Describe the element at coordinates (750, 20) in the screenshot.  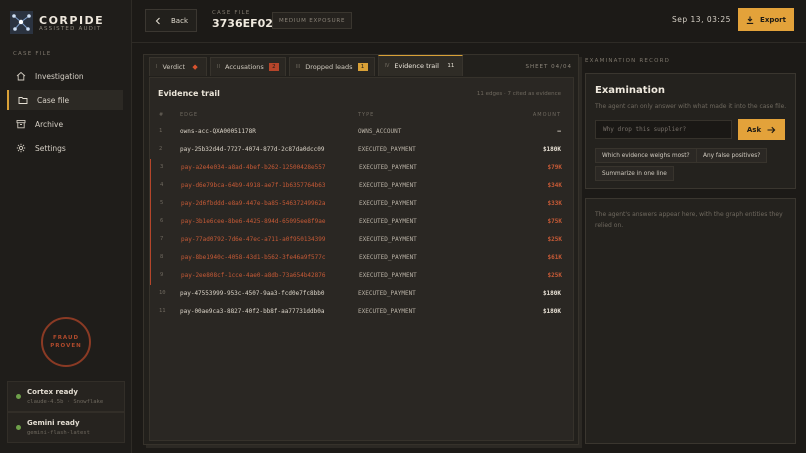
I see `download-icon` at that location.